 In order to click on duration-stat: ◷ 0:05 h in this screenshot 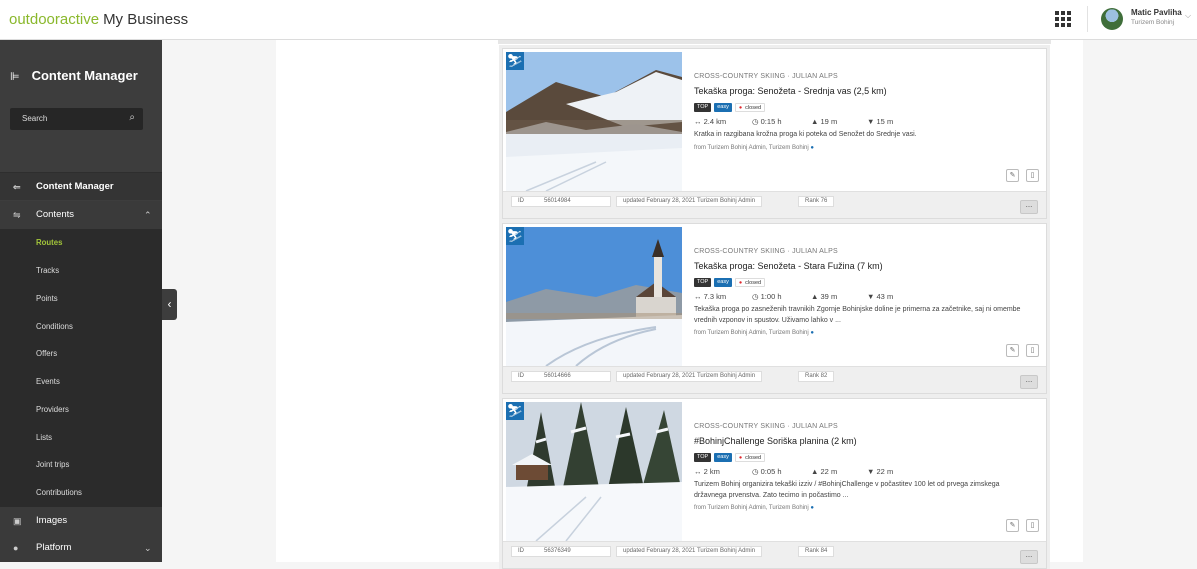, I will do `click(767, 471)`.